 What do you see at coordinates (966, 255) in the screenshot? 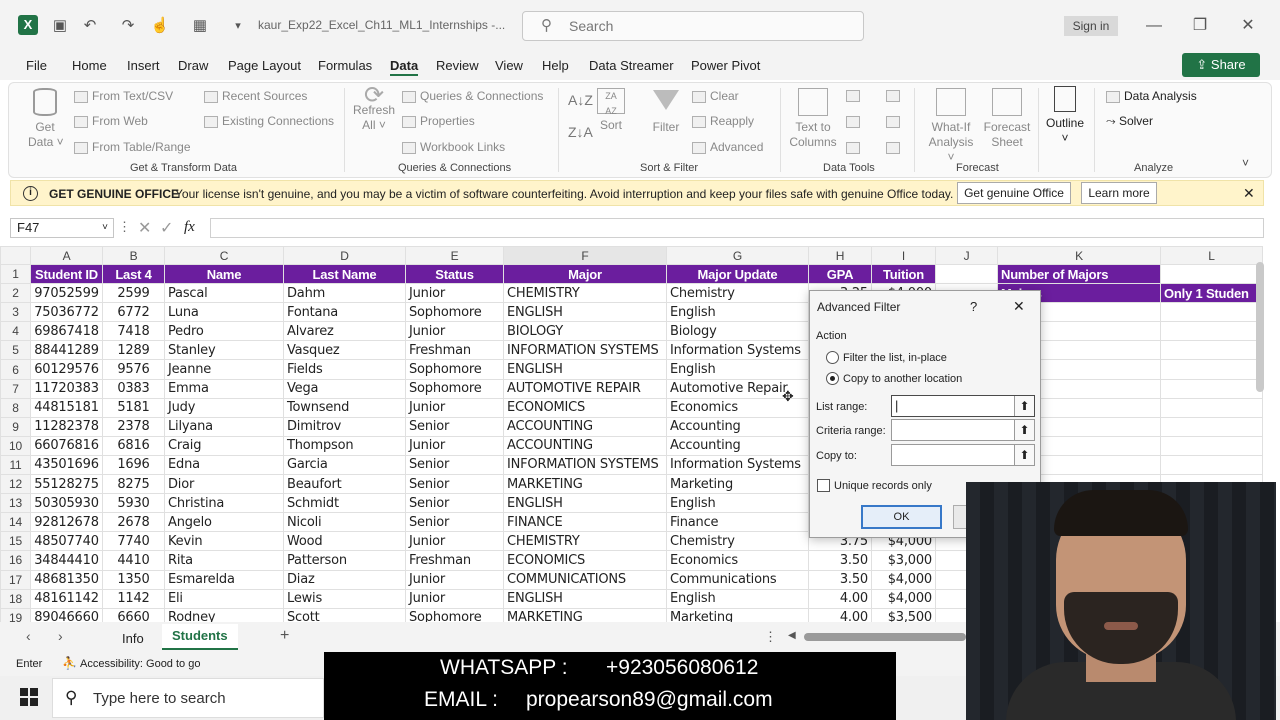
I see `column-header: J` at bounding box center [966, 255].